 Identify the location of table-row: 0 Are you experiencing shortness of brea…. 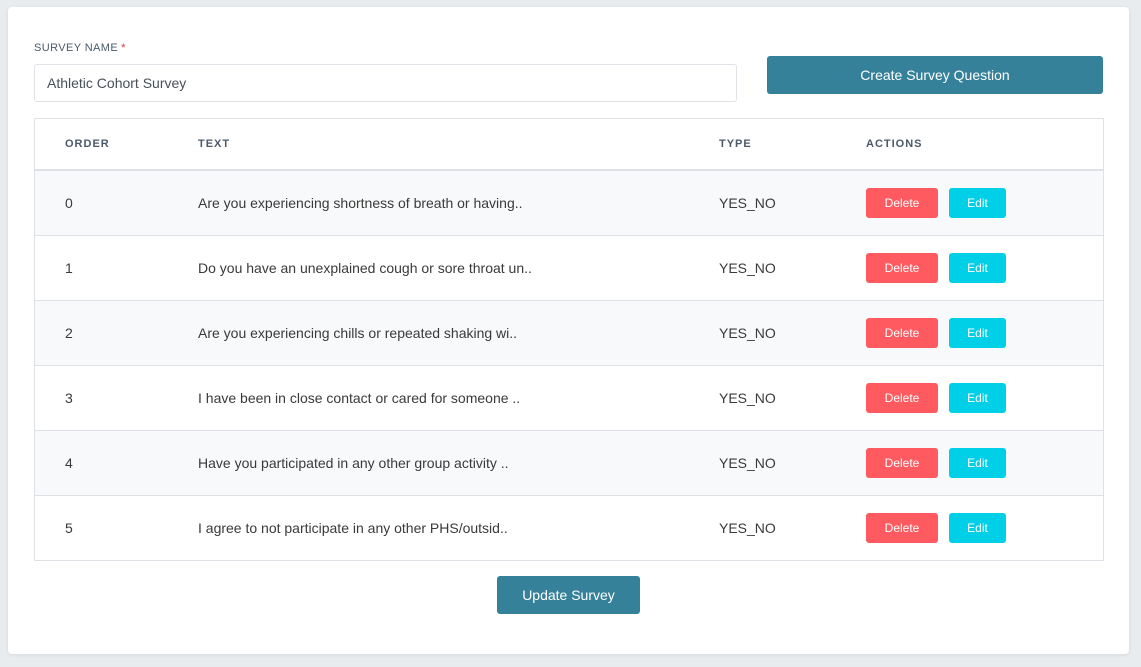
(569, 203).